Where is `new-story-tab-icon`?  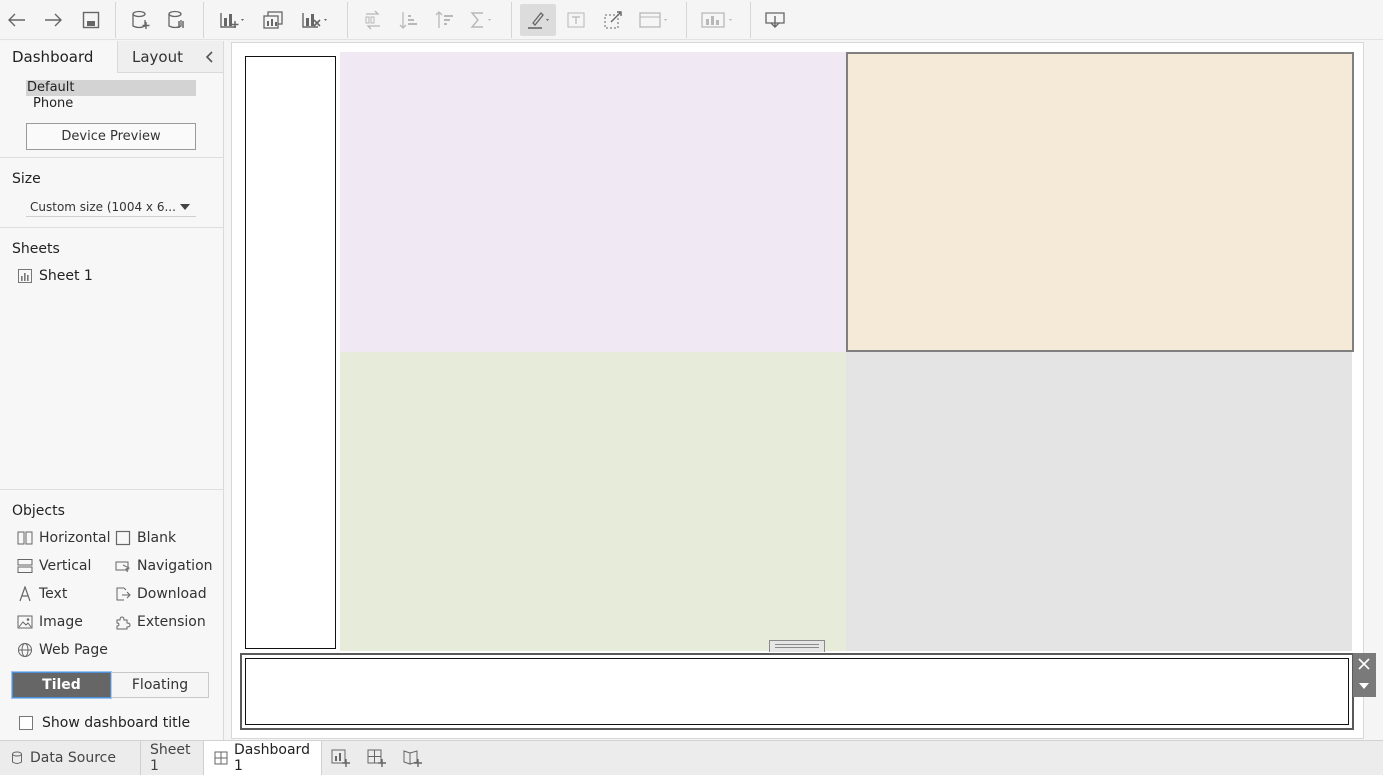 new-story-tab-icon is located at coordinates (413, 758).